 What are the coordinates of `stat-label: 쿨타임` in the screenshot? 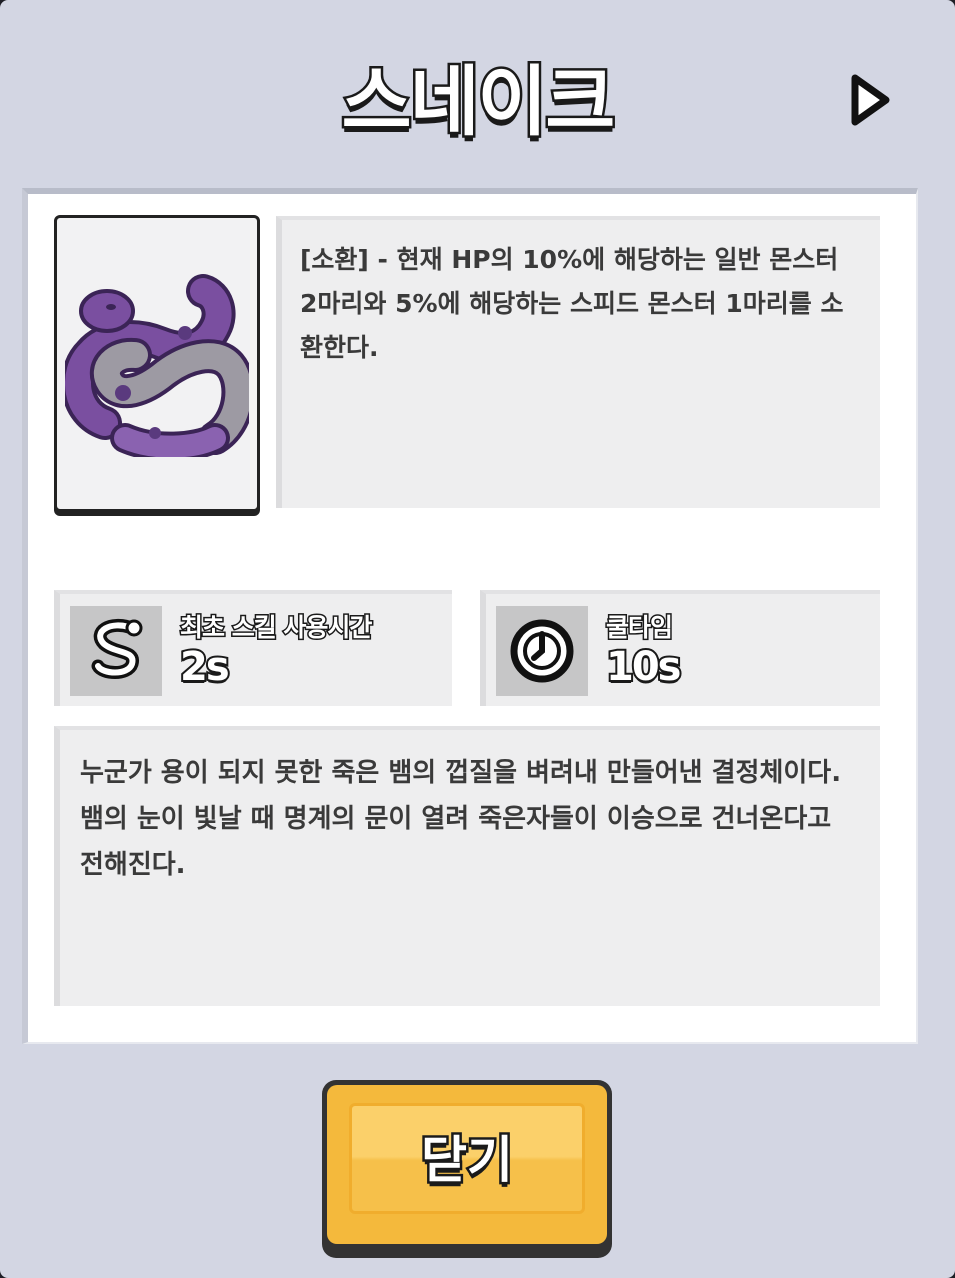 It's located at (639, 628).